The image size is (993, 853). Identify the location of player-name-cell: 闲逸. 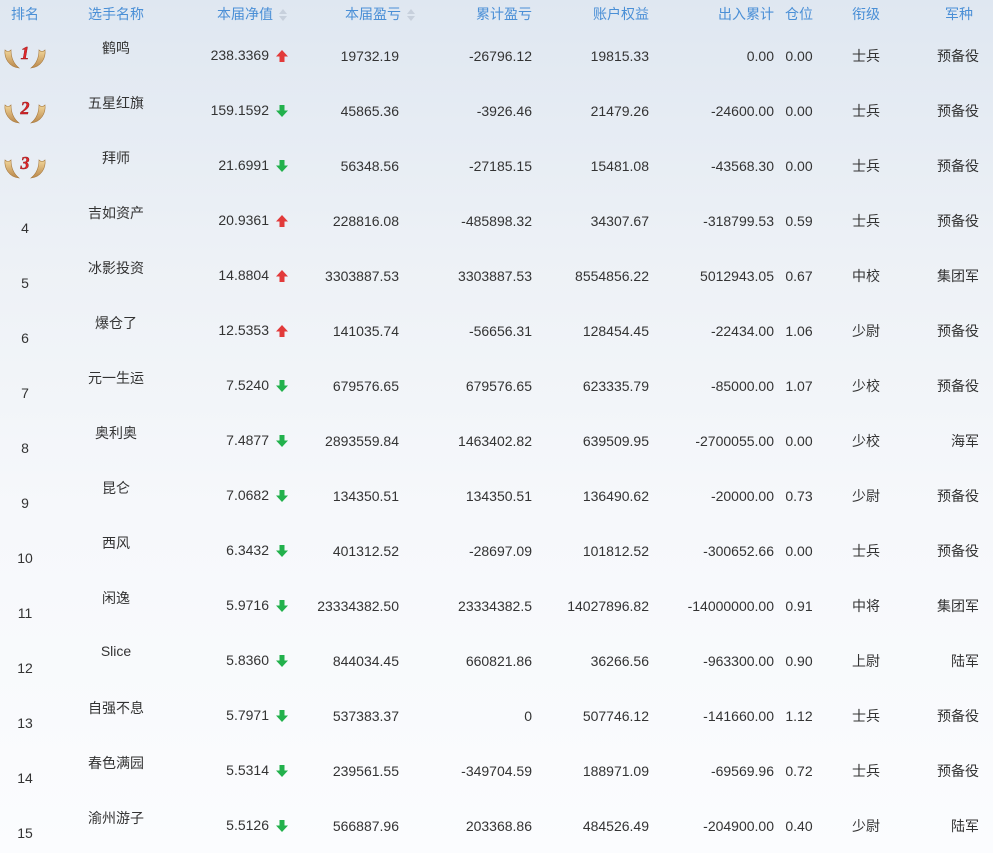
(116, 605).